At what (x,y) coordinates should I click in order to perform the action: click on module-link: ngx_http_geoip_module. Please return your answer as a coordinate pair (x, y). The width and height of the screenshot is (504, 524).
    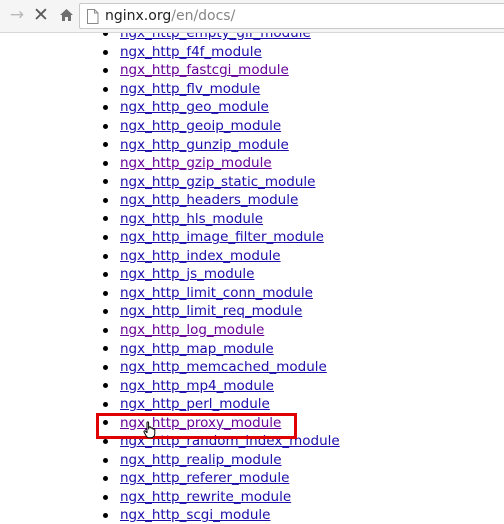
    Looking at the image, I should click on (200, 126).